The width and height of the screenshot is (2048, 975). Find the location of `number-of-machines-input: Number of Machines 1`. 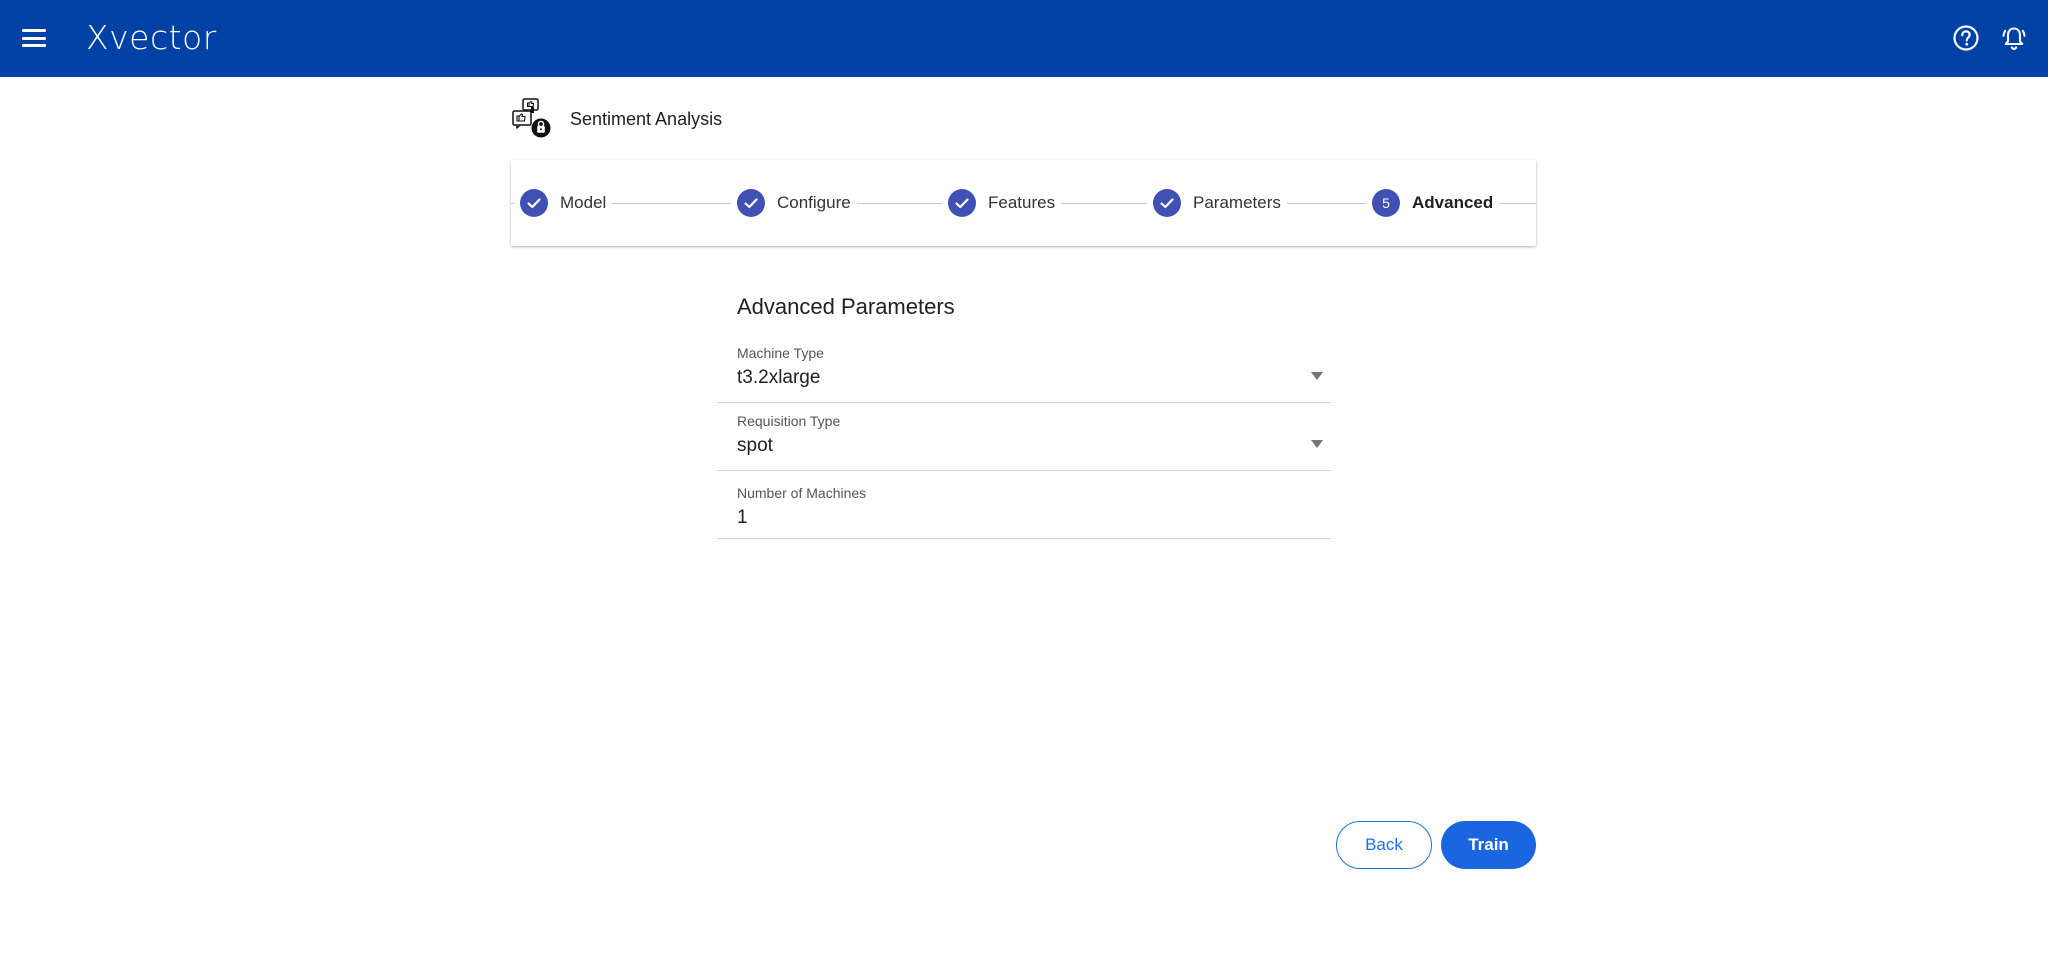

number-of-machines-input: Number of Machines 1 is located at coordinates (1024, 506).